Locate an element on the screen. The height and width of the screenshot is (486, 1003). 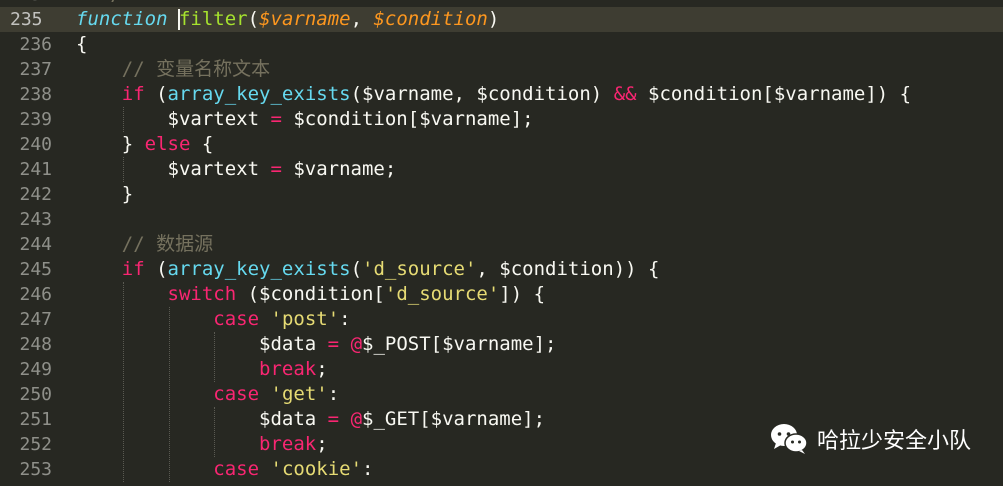
code-token: { is located at coordinates (202, 144).